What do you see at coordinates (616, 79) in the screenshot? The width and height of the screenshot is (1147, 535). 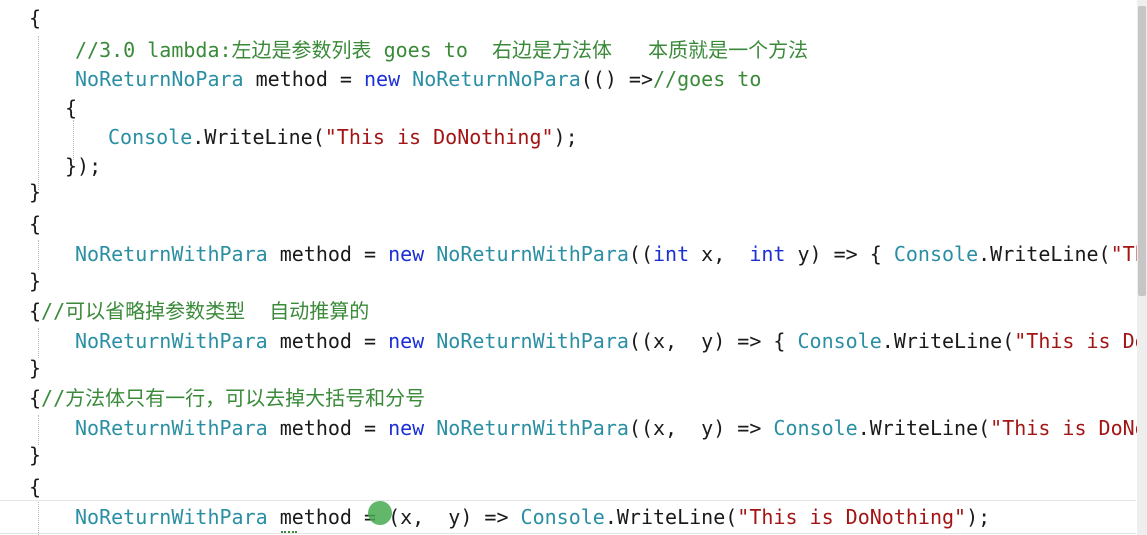 I see `code-token-pun: (() =>` at bounding box center [616, 79].